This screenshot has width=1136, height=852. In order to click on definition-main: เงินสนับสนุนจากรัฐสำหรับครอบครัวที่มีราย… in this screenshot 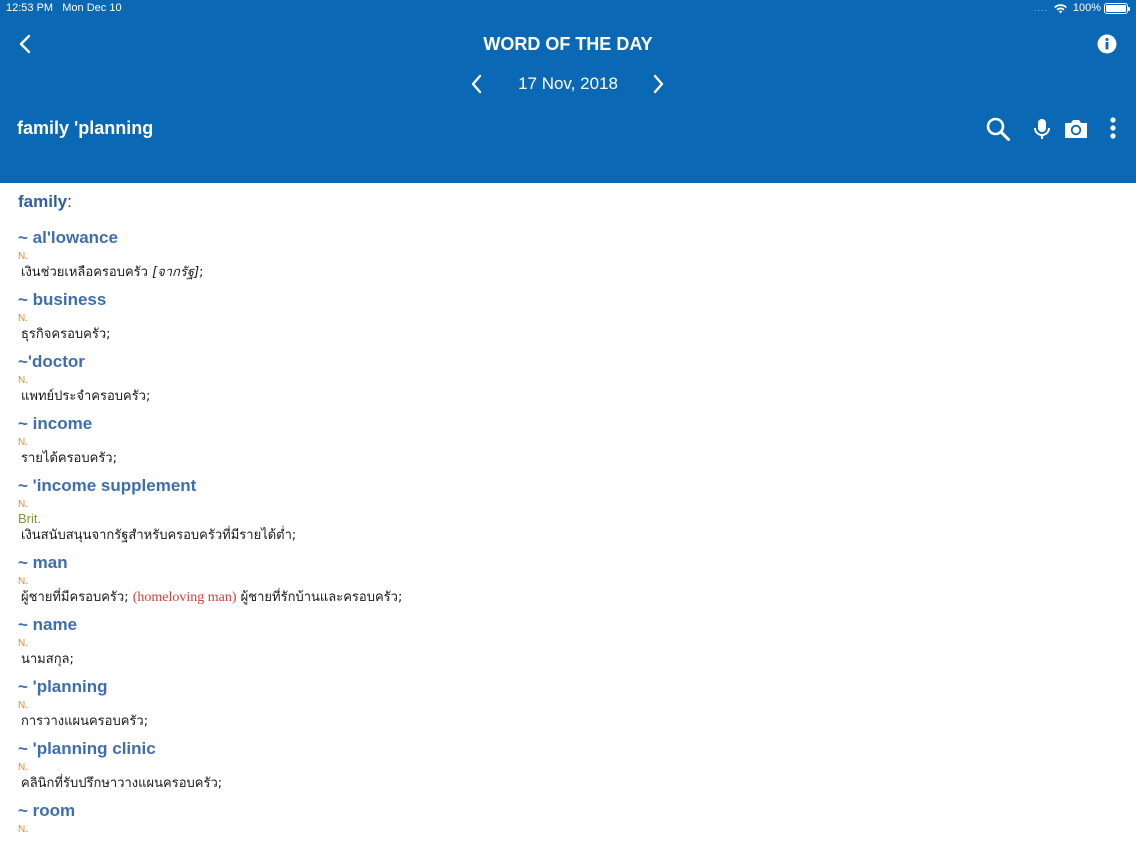, I will do `click(159, 535)`.